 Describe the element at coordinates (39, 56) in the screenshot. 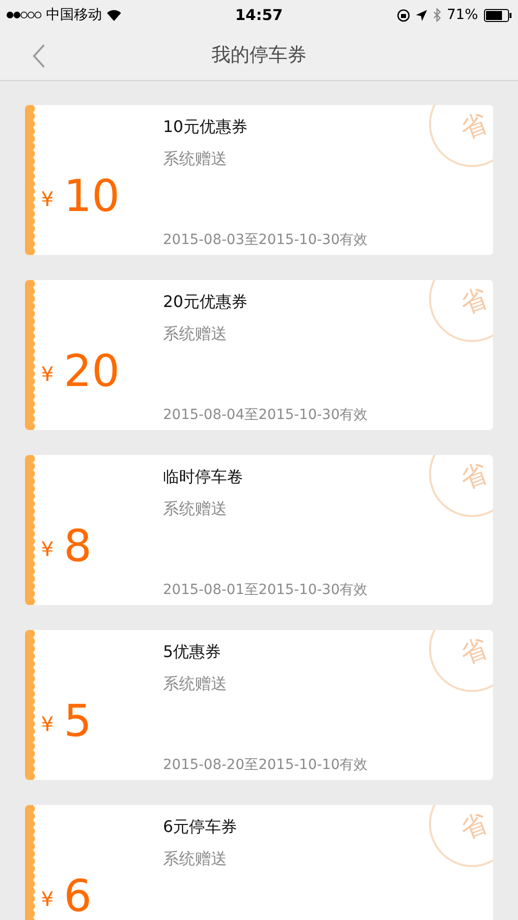

I see `back-icon` at that location.